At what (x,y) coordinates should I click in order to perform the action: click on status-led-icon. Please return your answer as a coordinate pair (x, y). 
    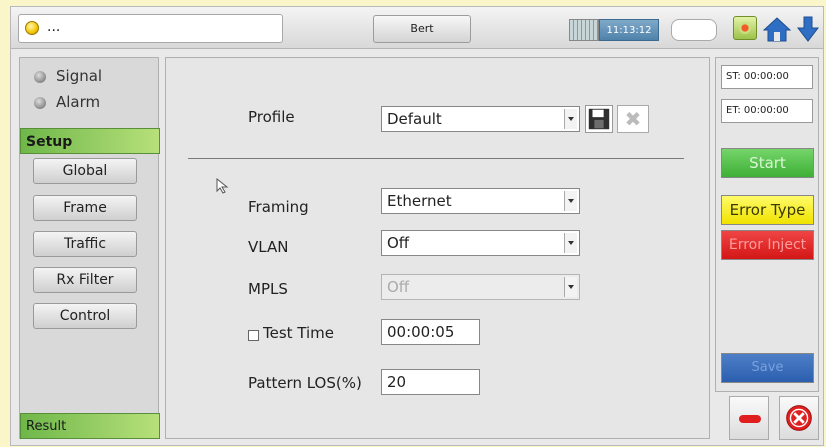
    Looking at the image, I should click on (32, 28).